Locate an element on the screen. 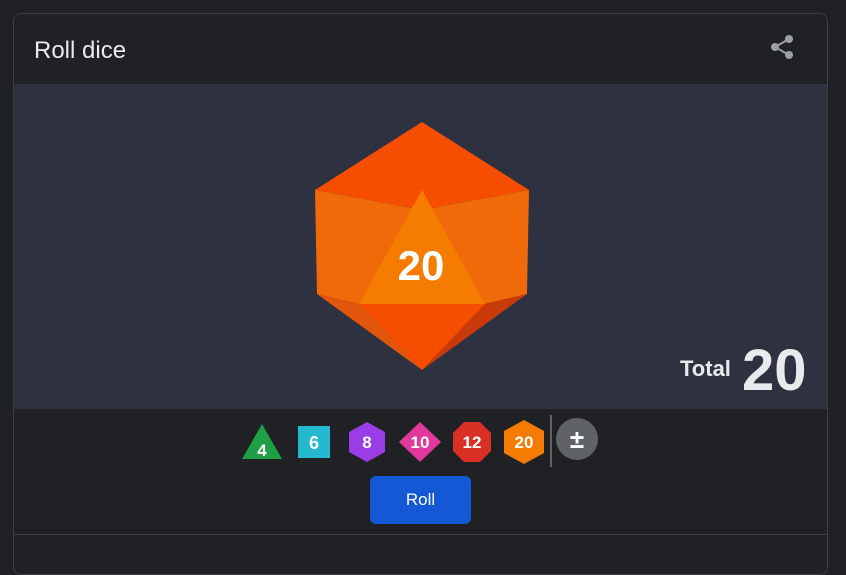  die-value: 20 is located at coordinates (421, 265).